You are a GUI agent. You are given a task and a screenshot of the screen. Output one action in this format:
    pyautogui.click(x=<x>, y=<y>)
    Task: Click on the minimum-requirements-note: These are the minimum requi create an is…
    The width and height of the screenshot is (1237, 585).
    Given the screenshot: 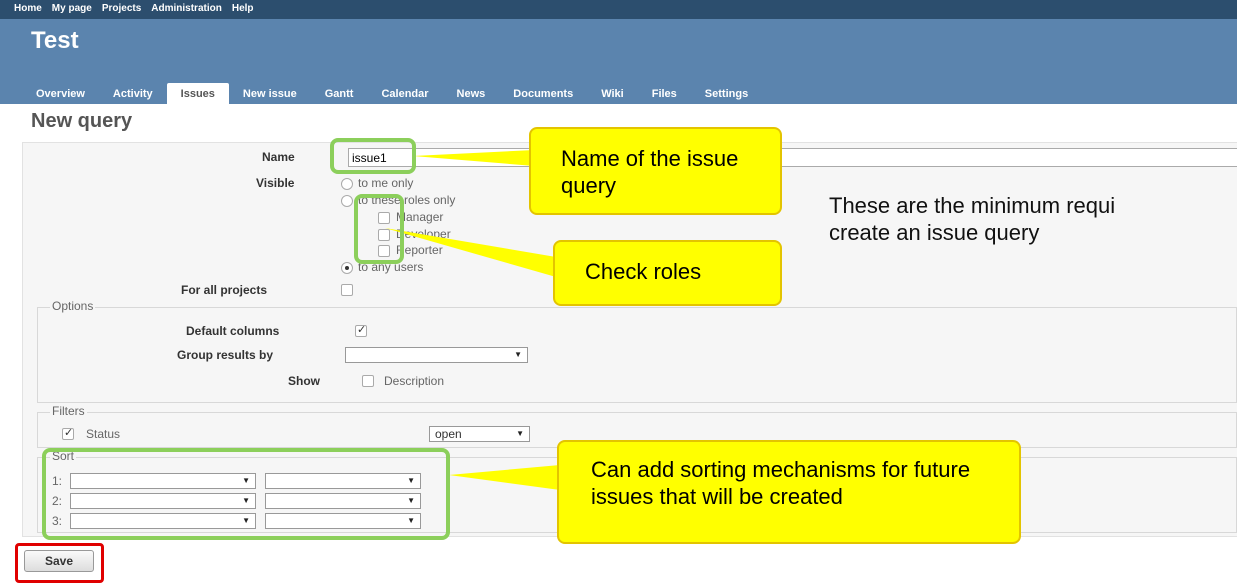 What is the action you would take?
    pyautogui.click(x=972, y=219)
    